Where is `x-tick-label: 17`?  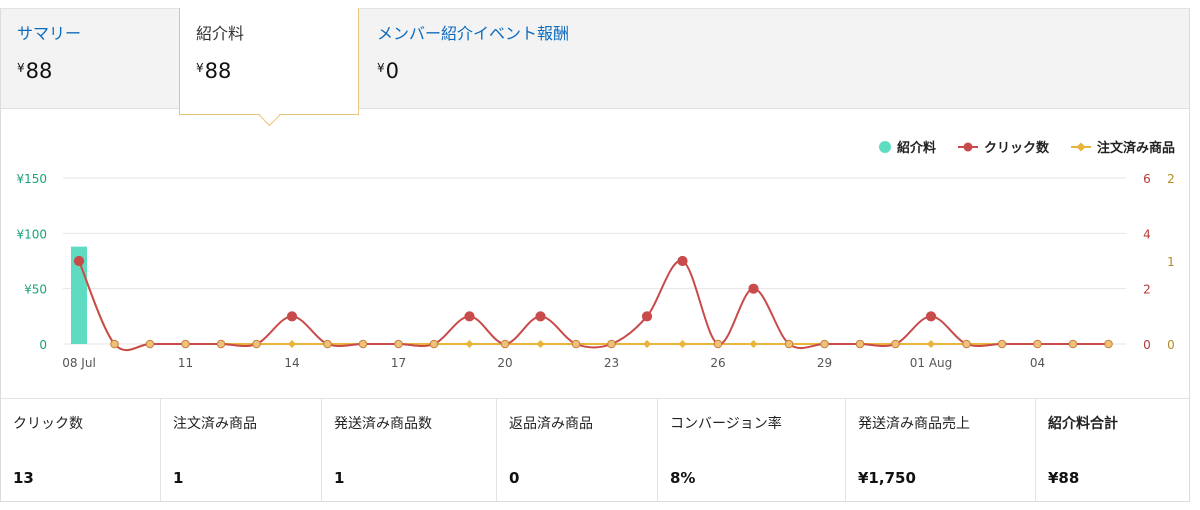
x-tick-label: 17 is located at coordinates (398, 363).